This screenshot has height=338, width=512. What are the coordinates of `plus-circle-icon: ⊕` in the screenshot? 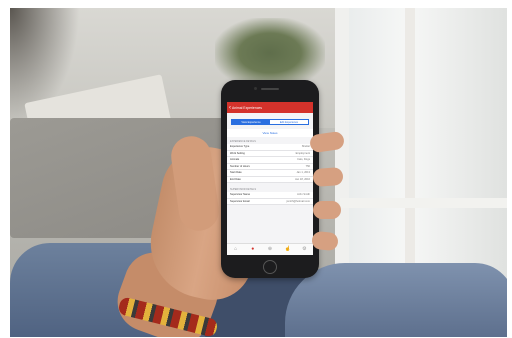 It's located at (269, 249).